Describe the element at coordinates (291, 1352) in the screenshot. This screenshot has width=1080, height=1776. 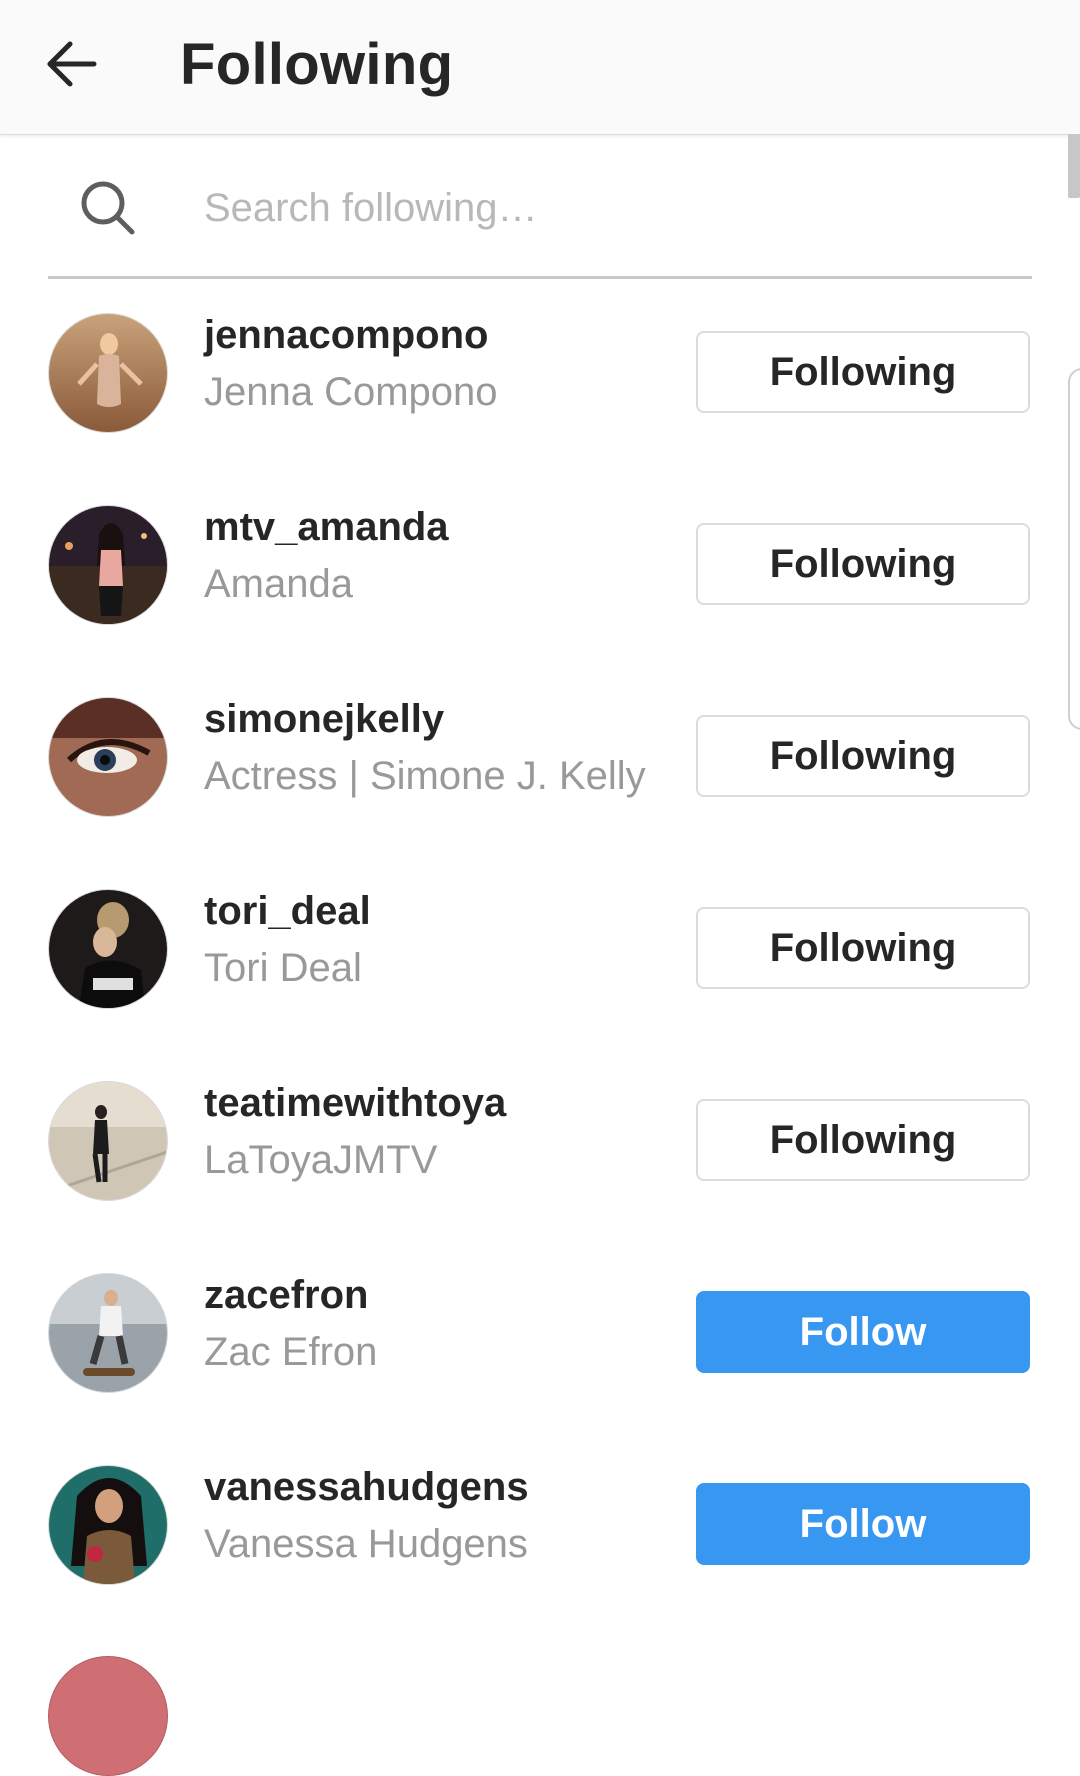
I see `full-name: Zac Efron` at that location.